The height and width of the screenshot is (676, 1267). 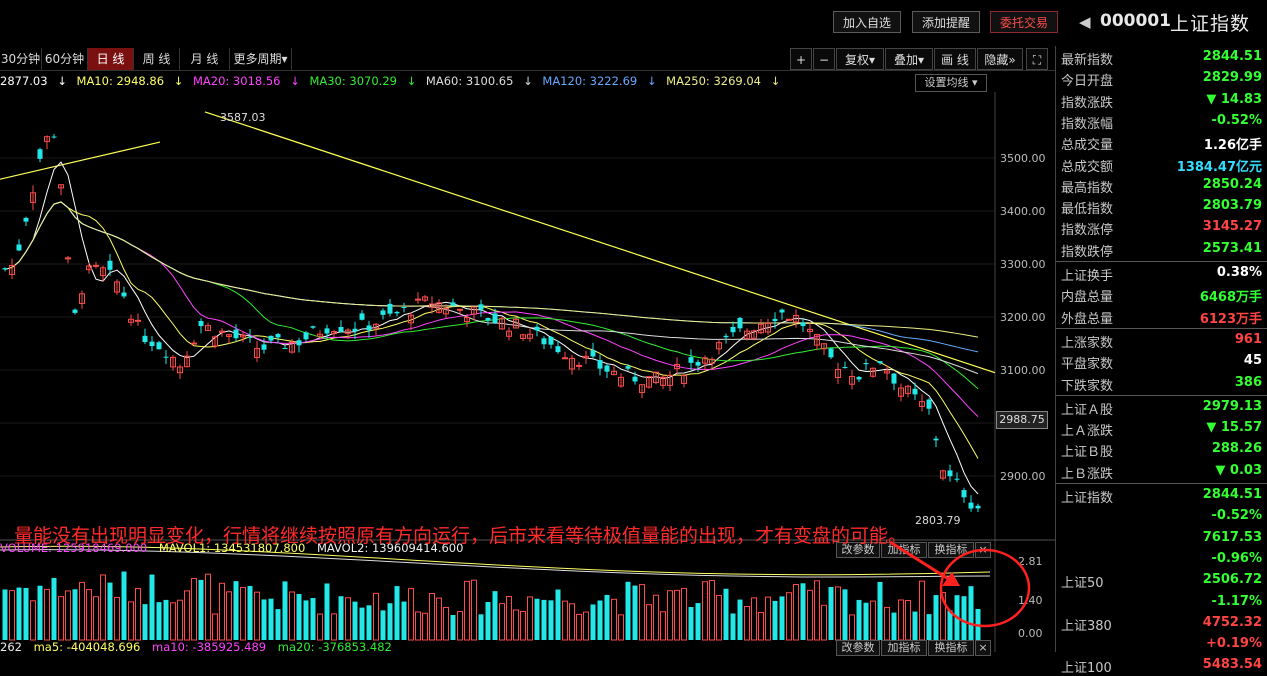 I want to click on close-icon: ×, so click(x=983, y=648).